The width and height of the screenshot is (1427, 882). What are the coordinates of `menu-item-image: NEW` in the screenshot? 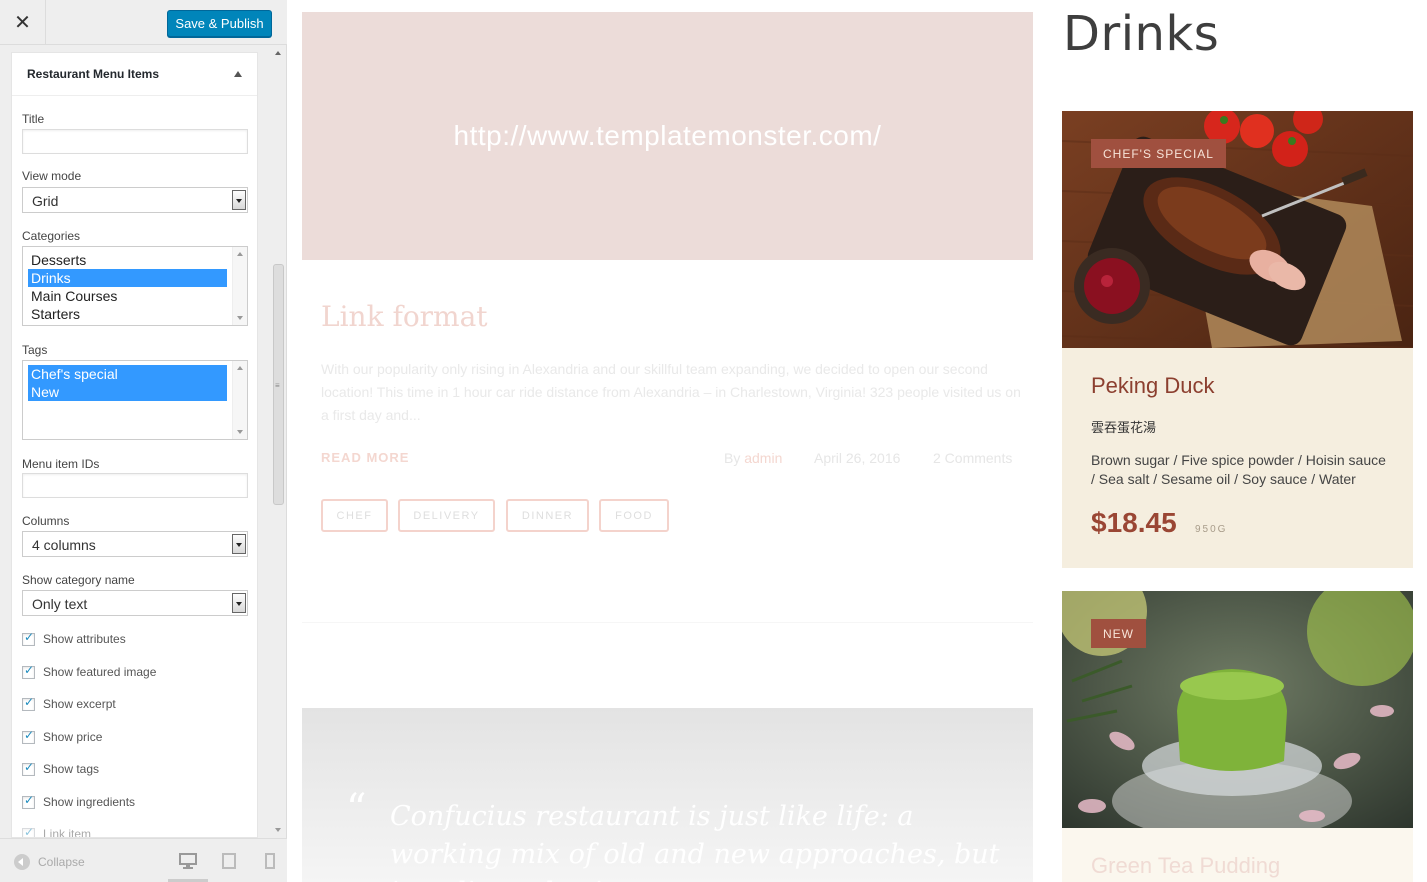 It's located at (1237, 709).